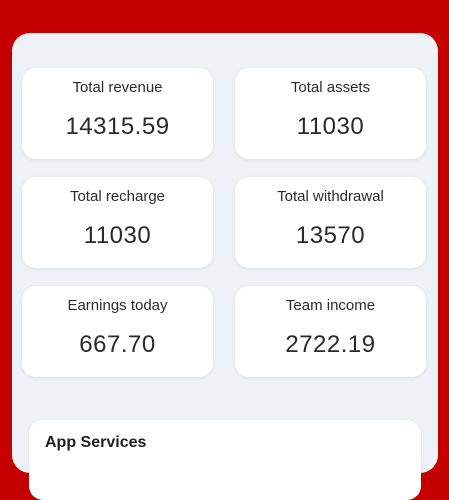 The width and height of the screenshot is (449, 500). What do you see at coordinates (117, 344) in the screenshot?
I see `stat-value: 667.70` at bounding box center [117, 344].